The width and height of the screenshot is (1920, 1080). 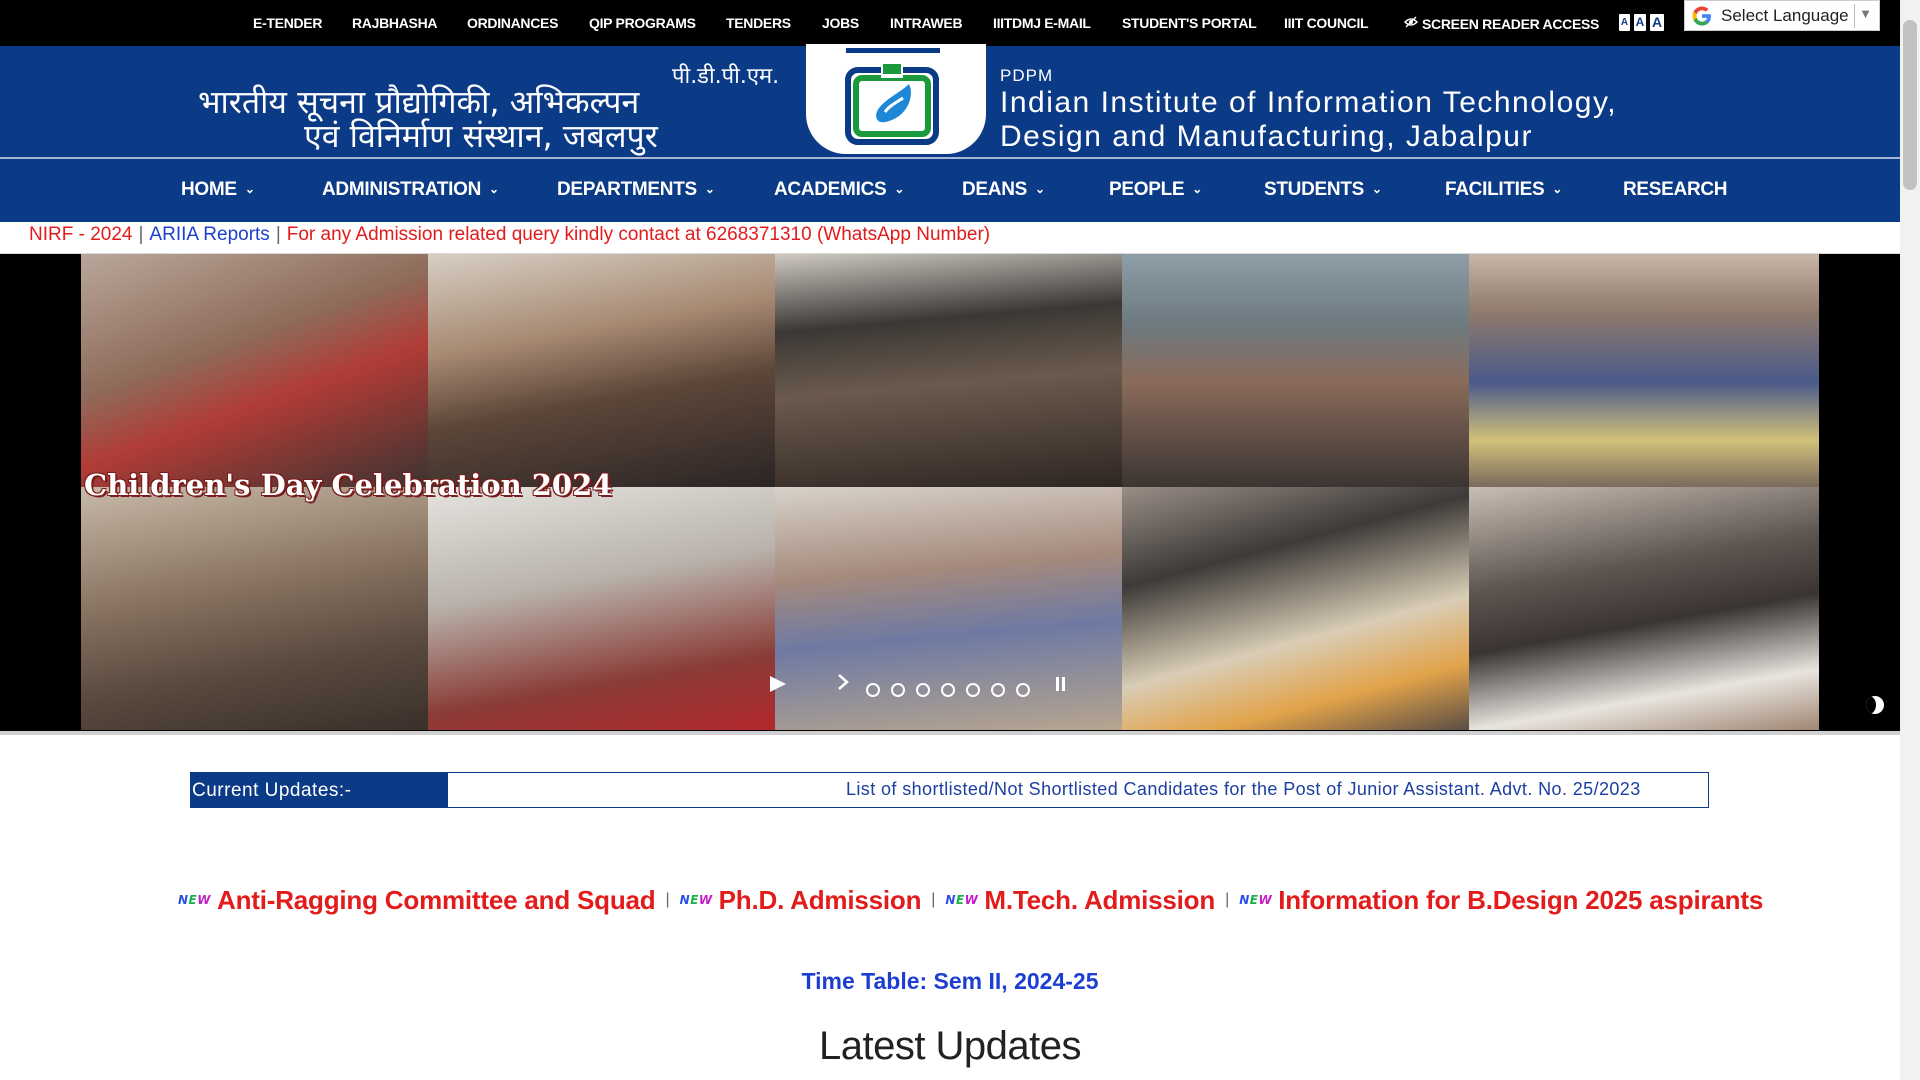 I want to click on nav-item-label: HOME, so click(x=209, y=189).